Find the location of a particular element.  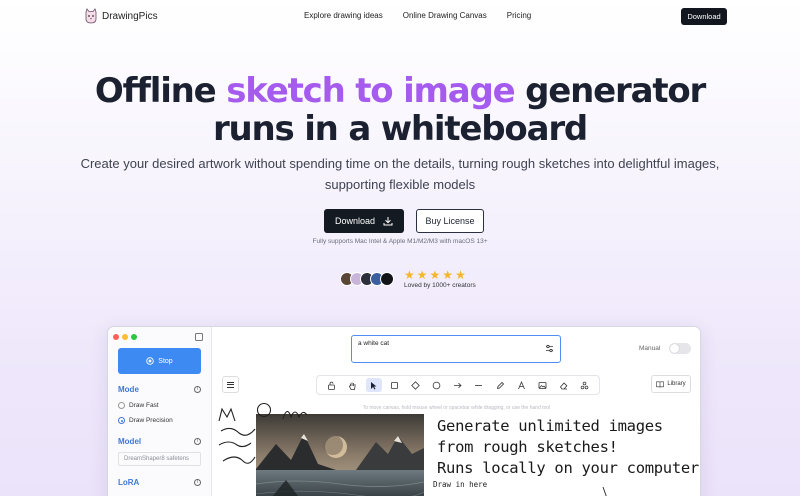

window-zoom-dot is located at coordinates (134, 337).